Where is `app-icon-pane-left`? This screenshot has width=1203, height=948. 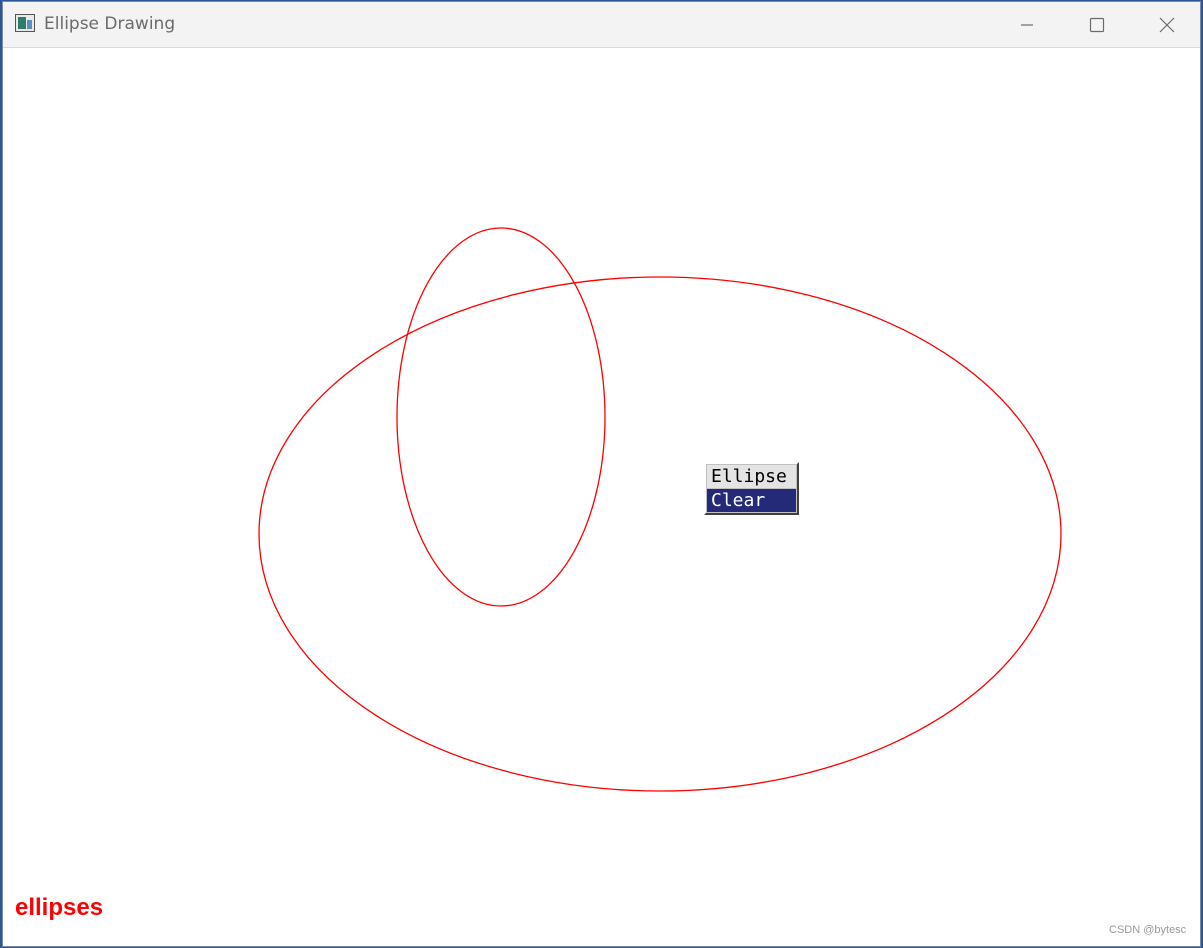
app-icon-pane-left is located at coordinates (22, 23).